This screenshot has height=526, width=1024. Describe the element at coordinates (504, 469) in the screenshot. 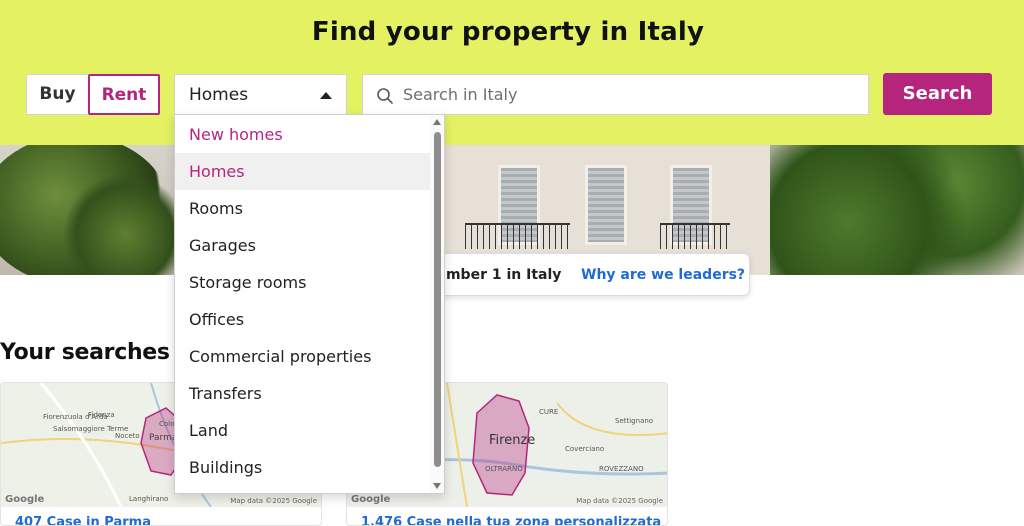

I see `map-label: OLTRARNO` at that location.